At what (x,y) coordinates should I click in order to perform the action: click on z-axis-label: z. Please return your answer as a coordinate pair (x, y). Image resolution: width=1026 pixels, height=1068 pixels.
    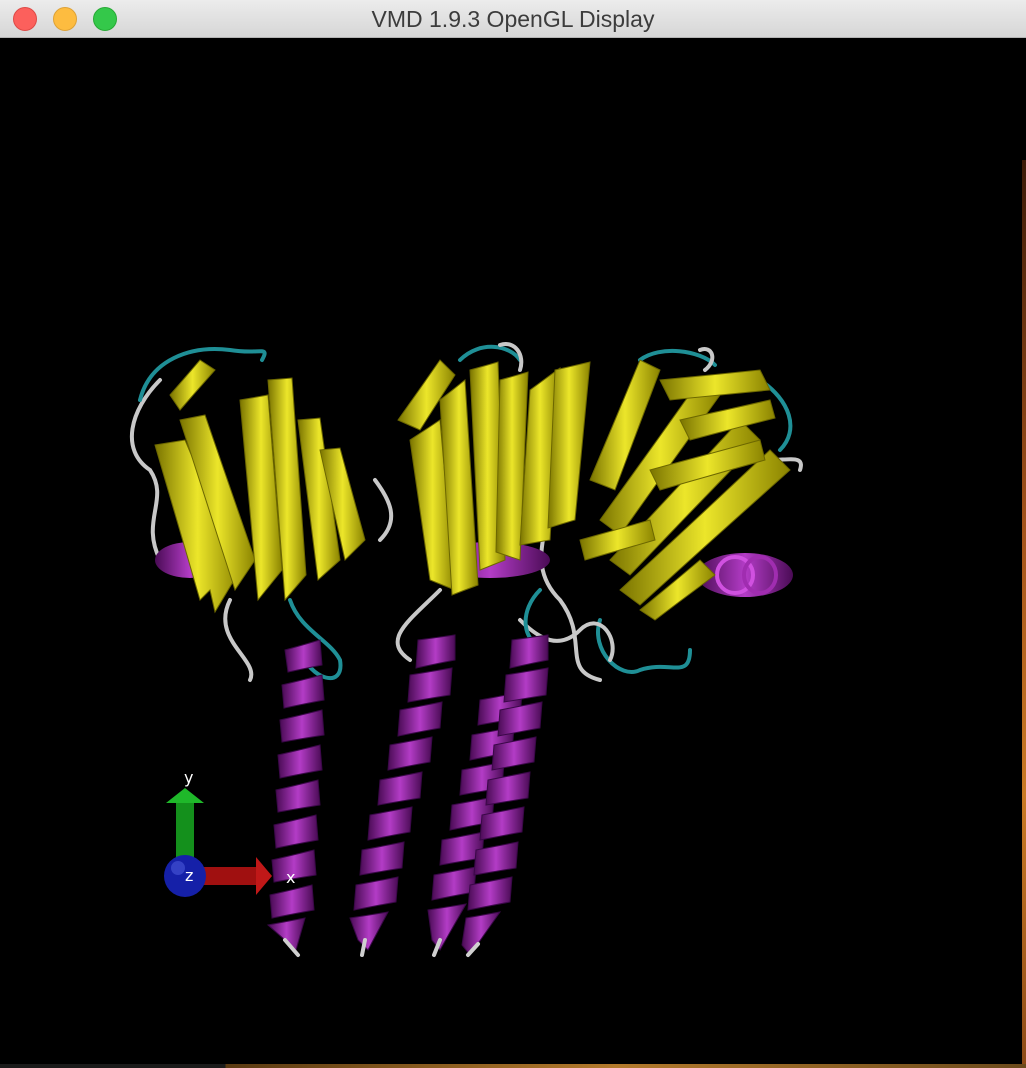
    Looking at the image, I should click on (189, 875).